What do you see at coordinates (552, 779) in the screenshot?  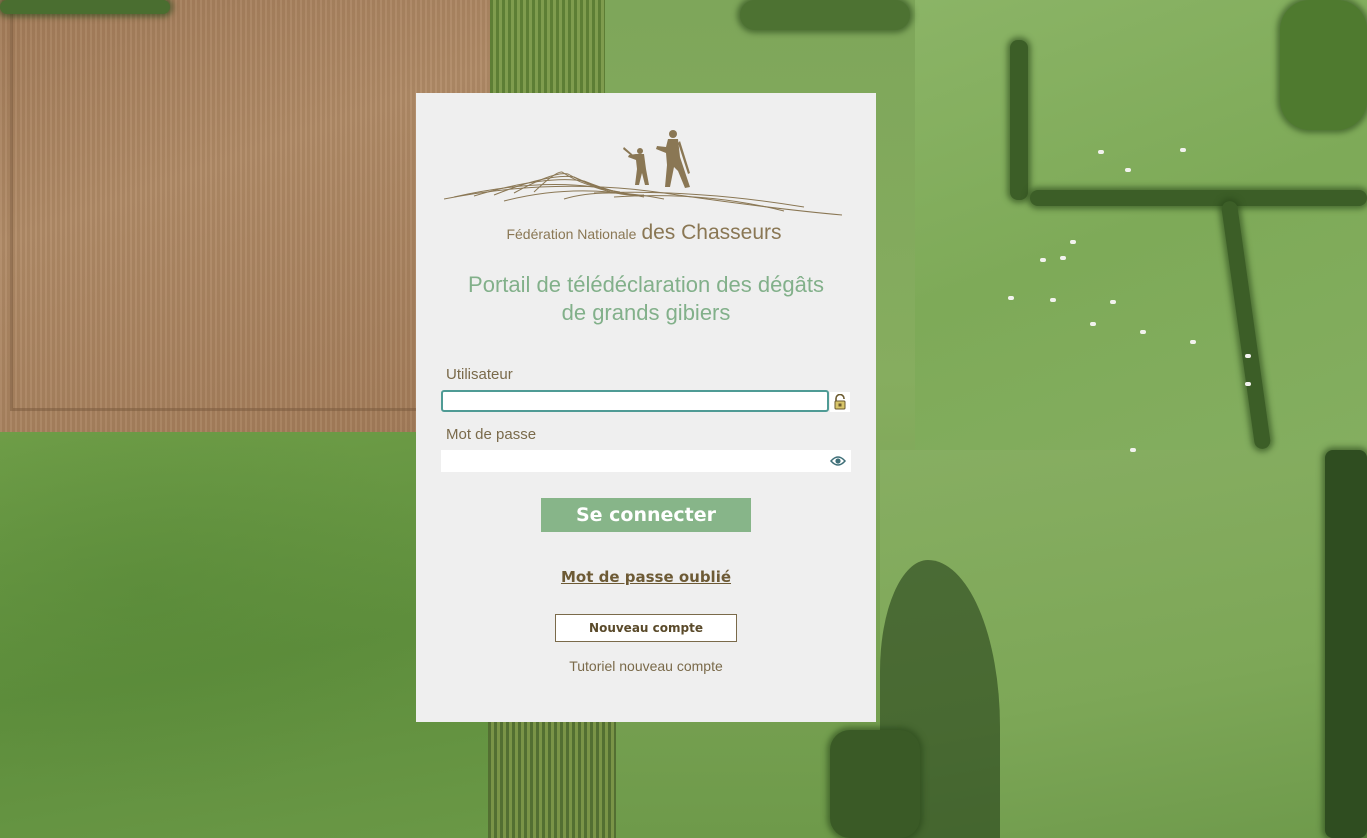 I see `corn-field-bottom` at bounding box center [552, 779].